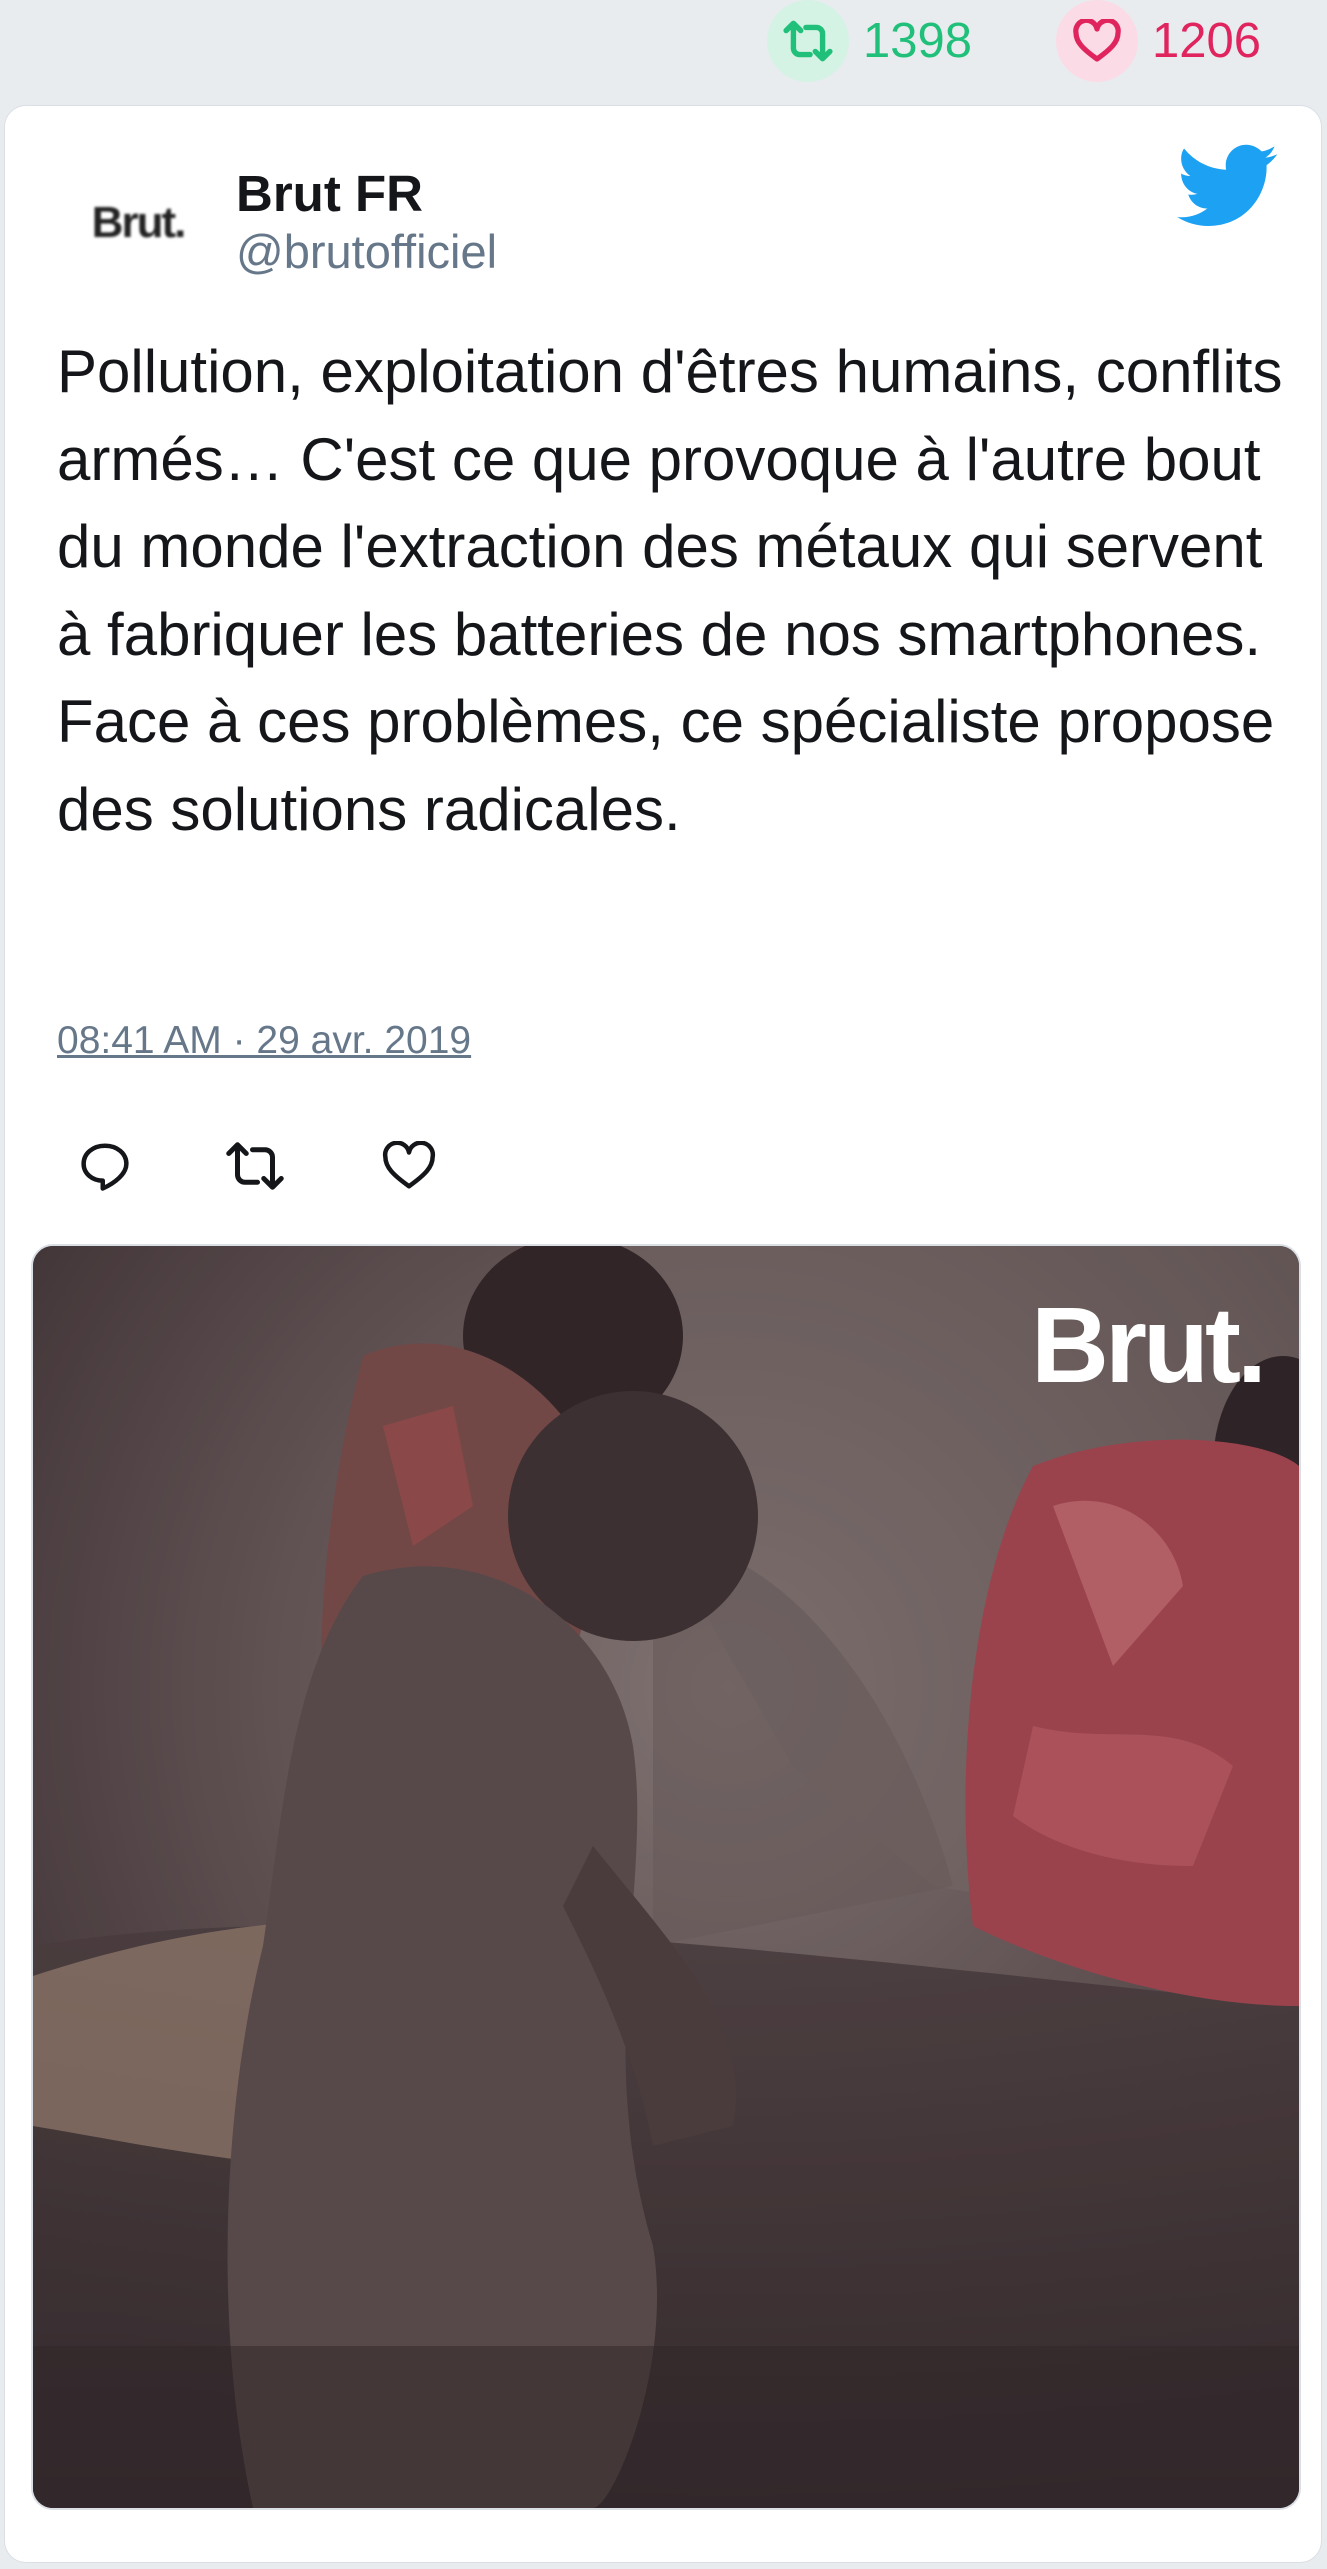  I want to click on retweet-stat: 1398, so click(869, 41).